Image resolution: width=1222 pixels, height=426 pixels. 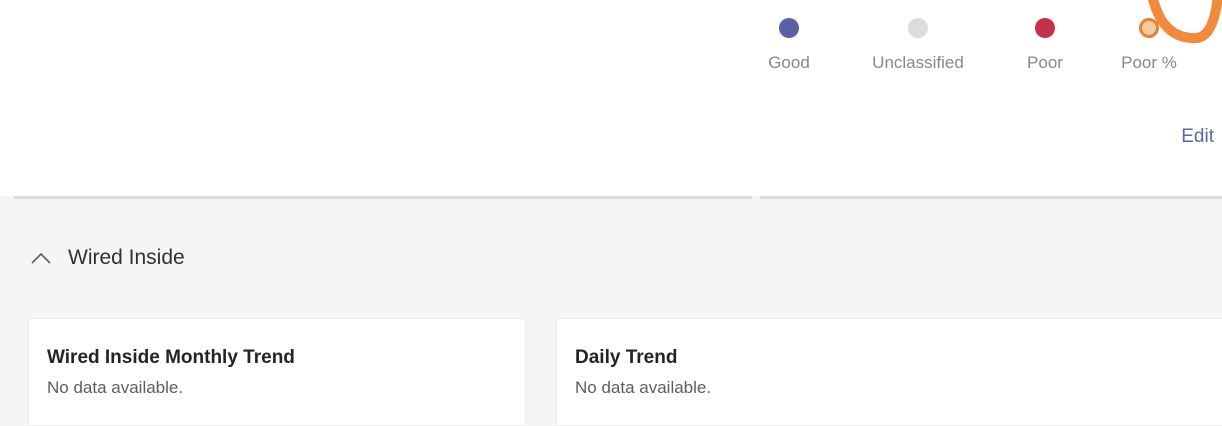 I want to click on edit-link: Edit, so click(x=1197, y=137).